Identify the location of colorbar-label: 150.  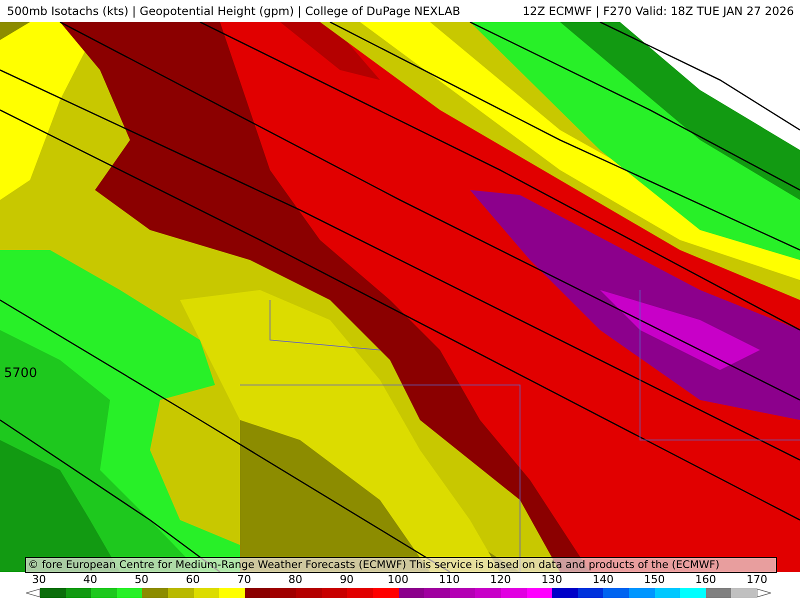
(654, 579).